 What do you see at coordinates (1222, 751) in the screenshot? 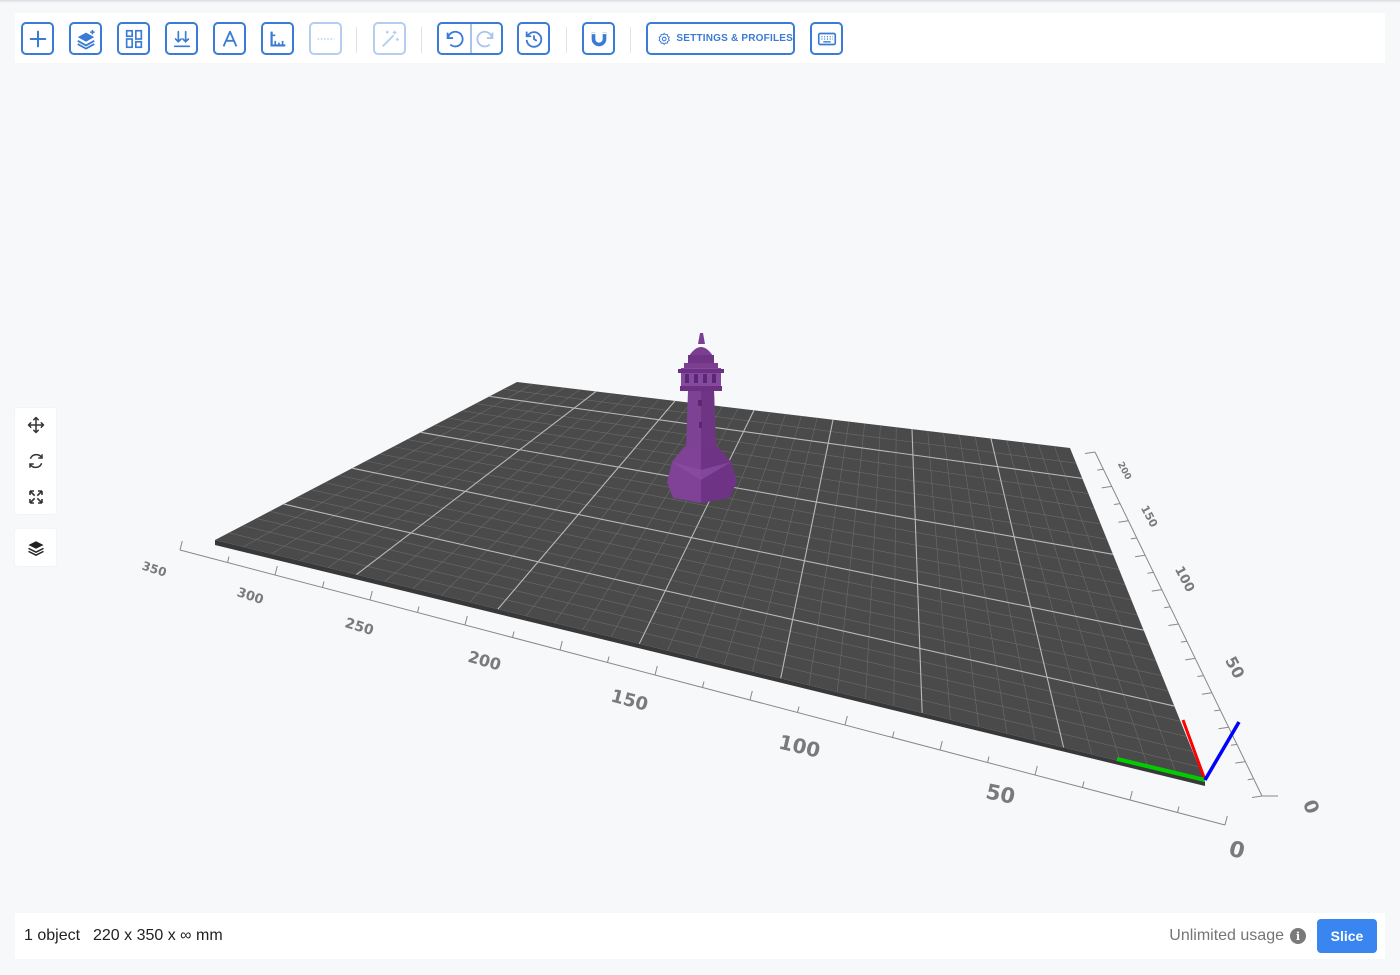
I see `z-orientation-axis` at bounding box center [1222, 751].